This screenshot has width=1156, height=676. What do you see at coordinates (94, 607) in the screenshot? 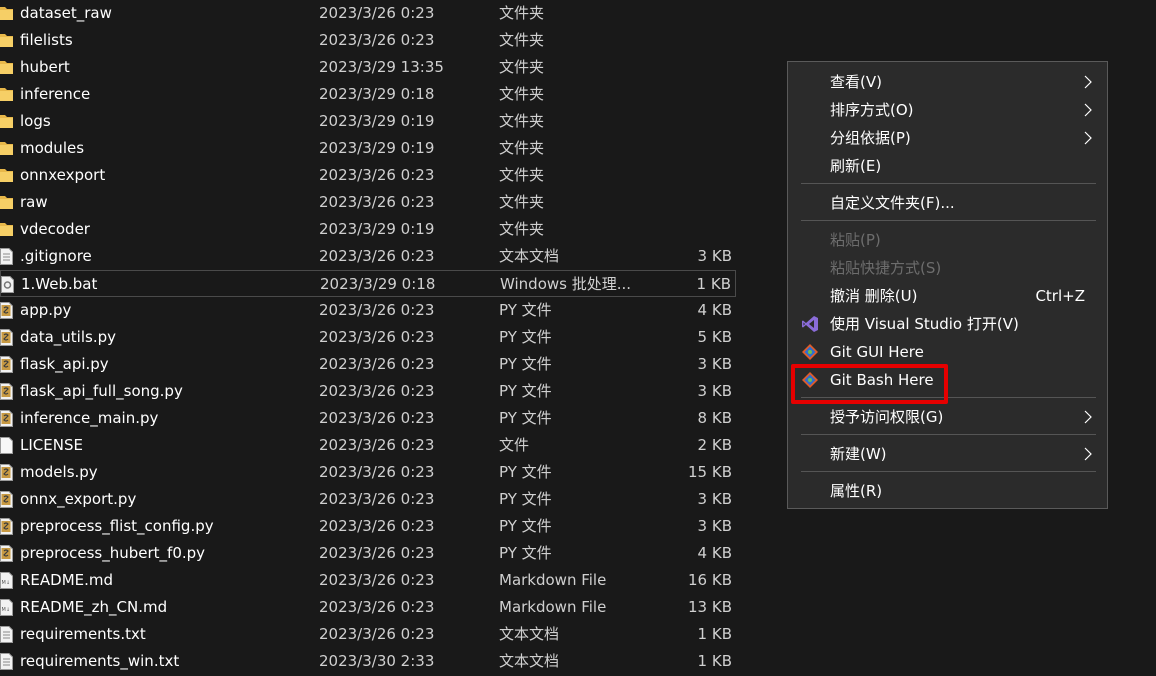
I see `file-name: README_zh_CN.md` at bounding box center [94, 607].